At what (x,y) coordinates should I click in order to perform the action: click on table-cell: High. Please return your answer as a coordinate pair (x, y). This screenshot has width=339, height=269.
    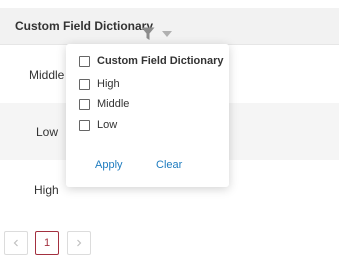
    Looking at the image, I should click on (46, 190).